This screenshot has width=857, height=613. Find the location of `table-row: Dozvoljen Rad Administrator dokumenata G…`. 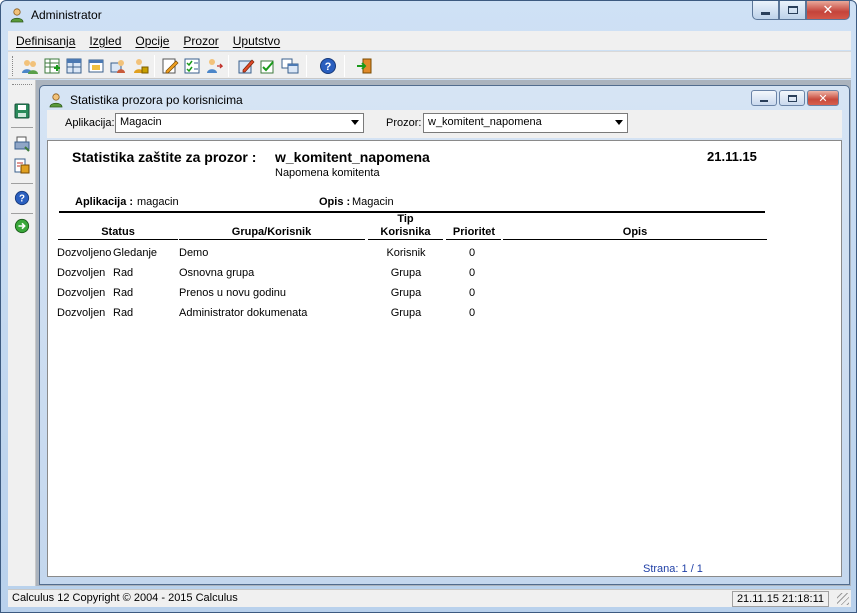

table-row: Dozvoljen Rad Administrator dokumenata G… is located at coordinates (438, 315).